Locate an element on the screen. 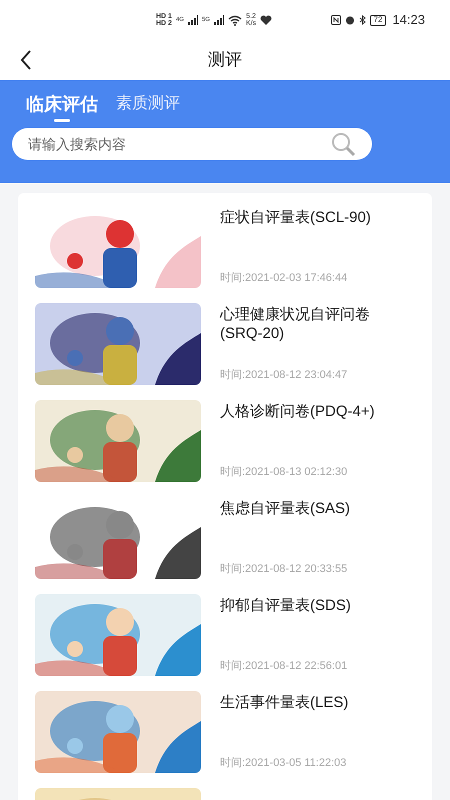 Image resolution: width=450 pixels, height=800 pixels. item-time: 时间:2021-08-12 22:56:01 is located at coordinates (284, 666).